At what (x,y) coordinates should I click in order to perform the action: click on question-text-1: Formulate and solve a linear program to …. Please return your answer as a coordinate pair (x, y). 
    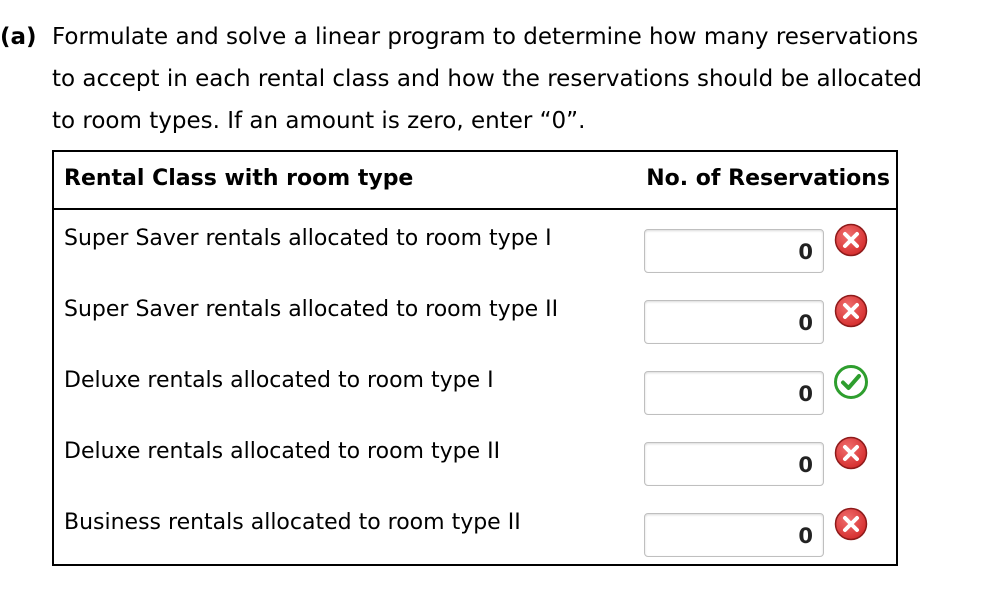
    Looking at the image, I should click on (485, 37).